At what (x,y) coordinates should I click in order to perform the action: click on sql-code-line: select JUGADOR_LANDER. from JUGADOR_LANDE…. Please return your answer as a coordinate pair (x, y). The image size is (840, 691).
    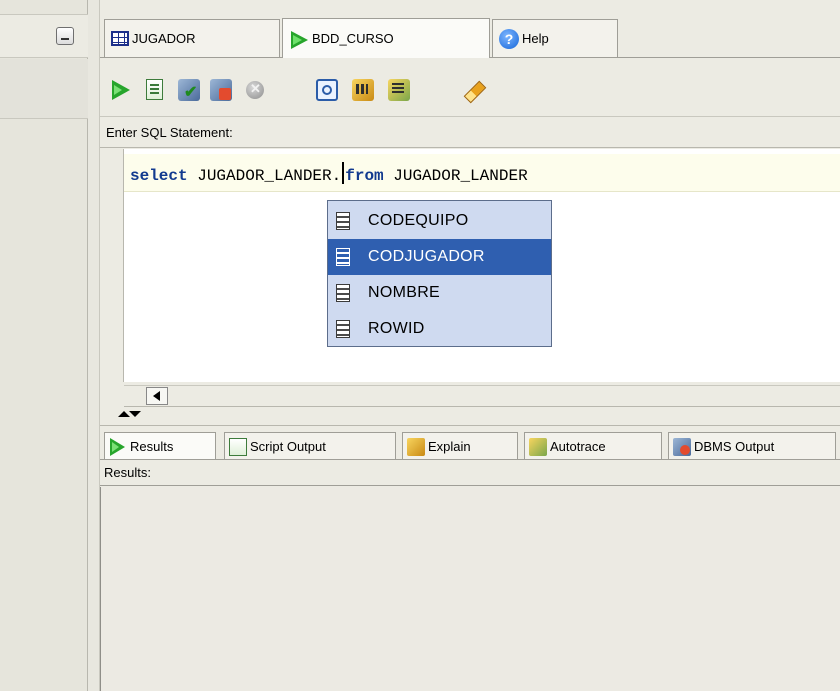
    Looking at the image, I should click on (329, 173).